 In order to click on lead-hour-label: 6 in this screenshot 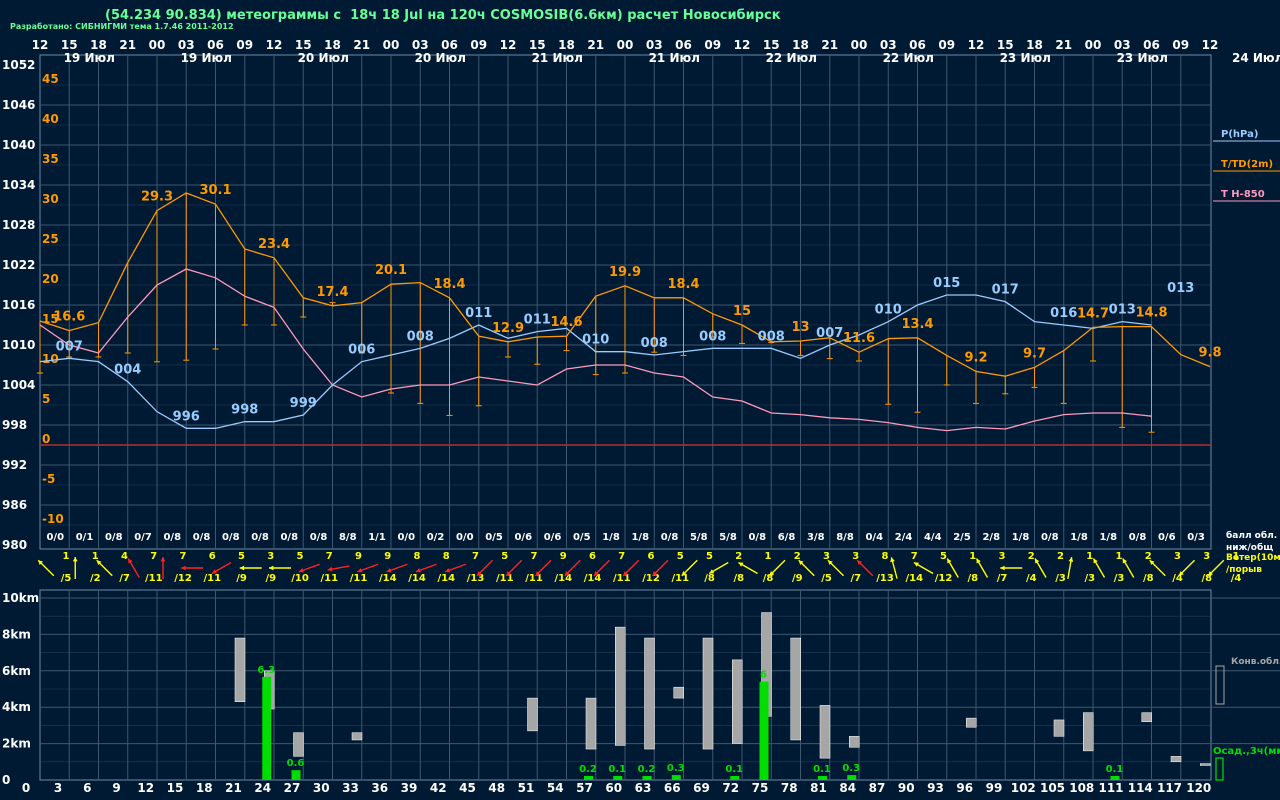, I will do `click(87, 788)`.